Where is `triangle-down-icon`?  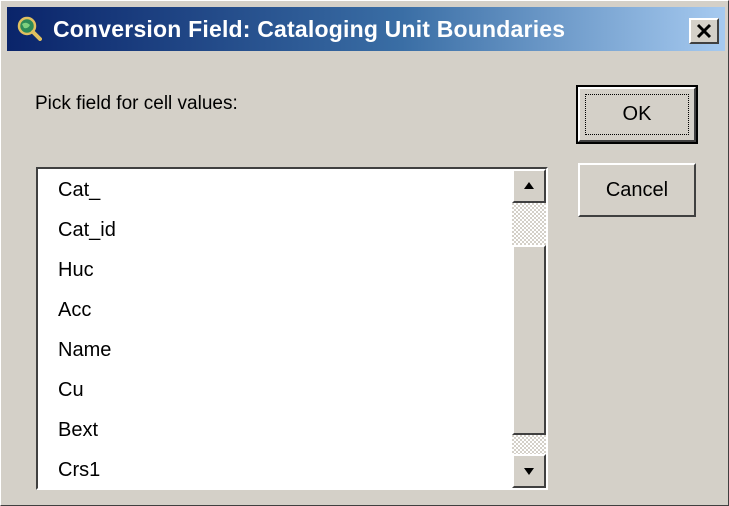 triangle-down-icon is located at coordinates (529, 471).